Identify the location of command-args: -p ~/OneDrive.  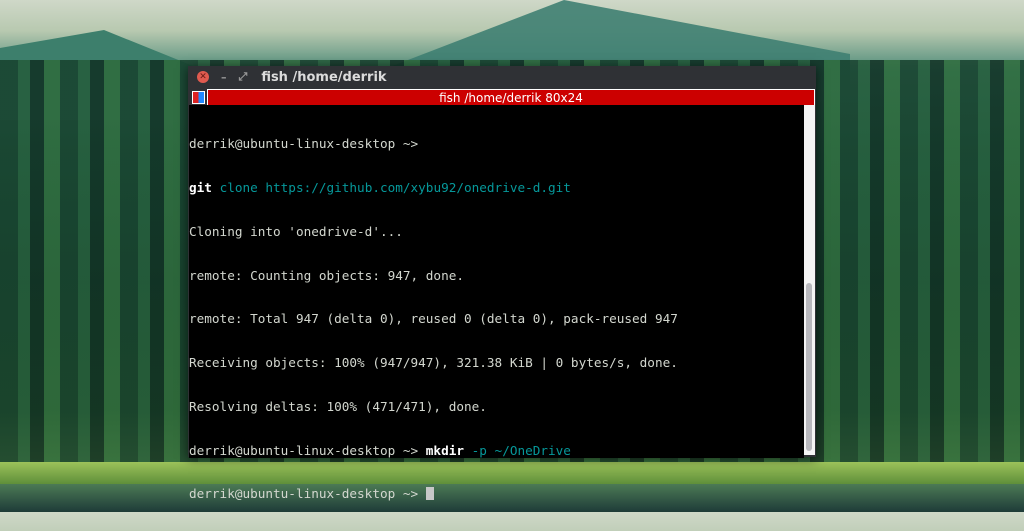
(521, 450).